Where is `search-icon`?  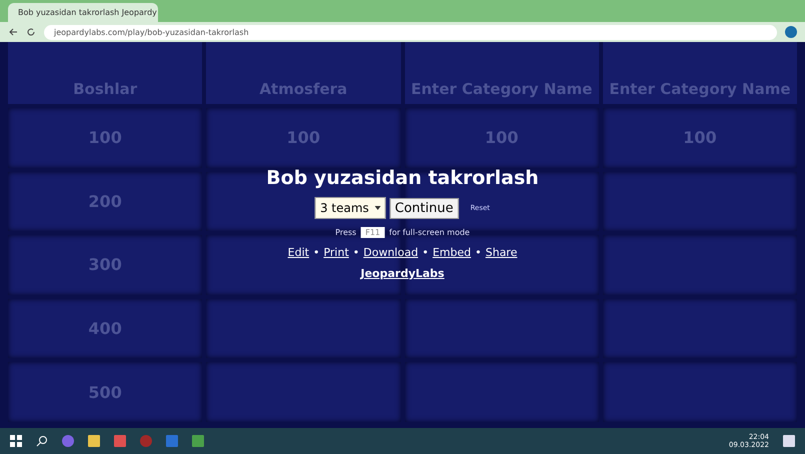 search-icon is located at coordinates (42, 441).